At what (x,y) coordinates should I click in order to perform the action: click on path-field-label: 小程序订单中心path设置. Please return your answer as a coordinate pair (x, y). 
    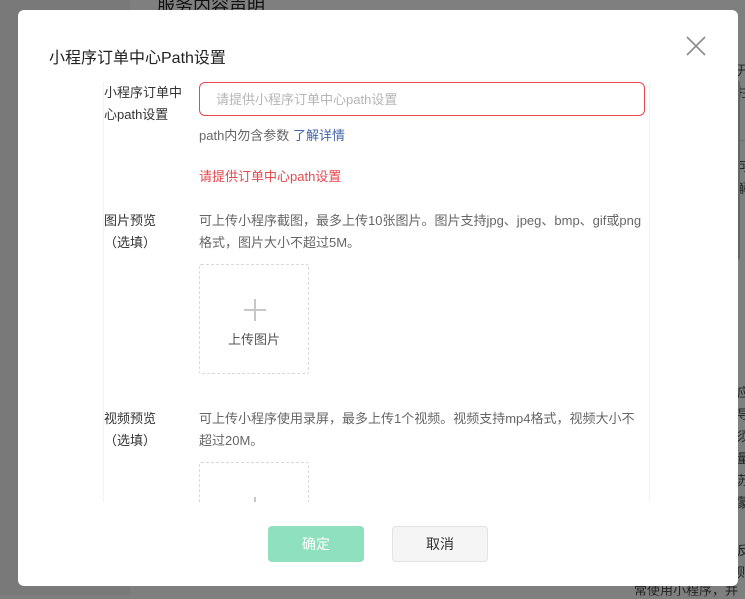
    Looking at the image, I should click on (143, 103).